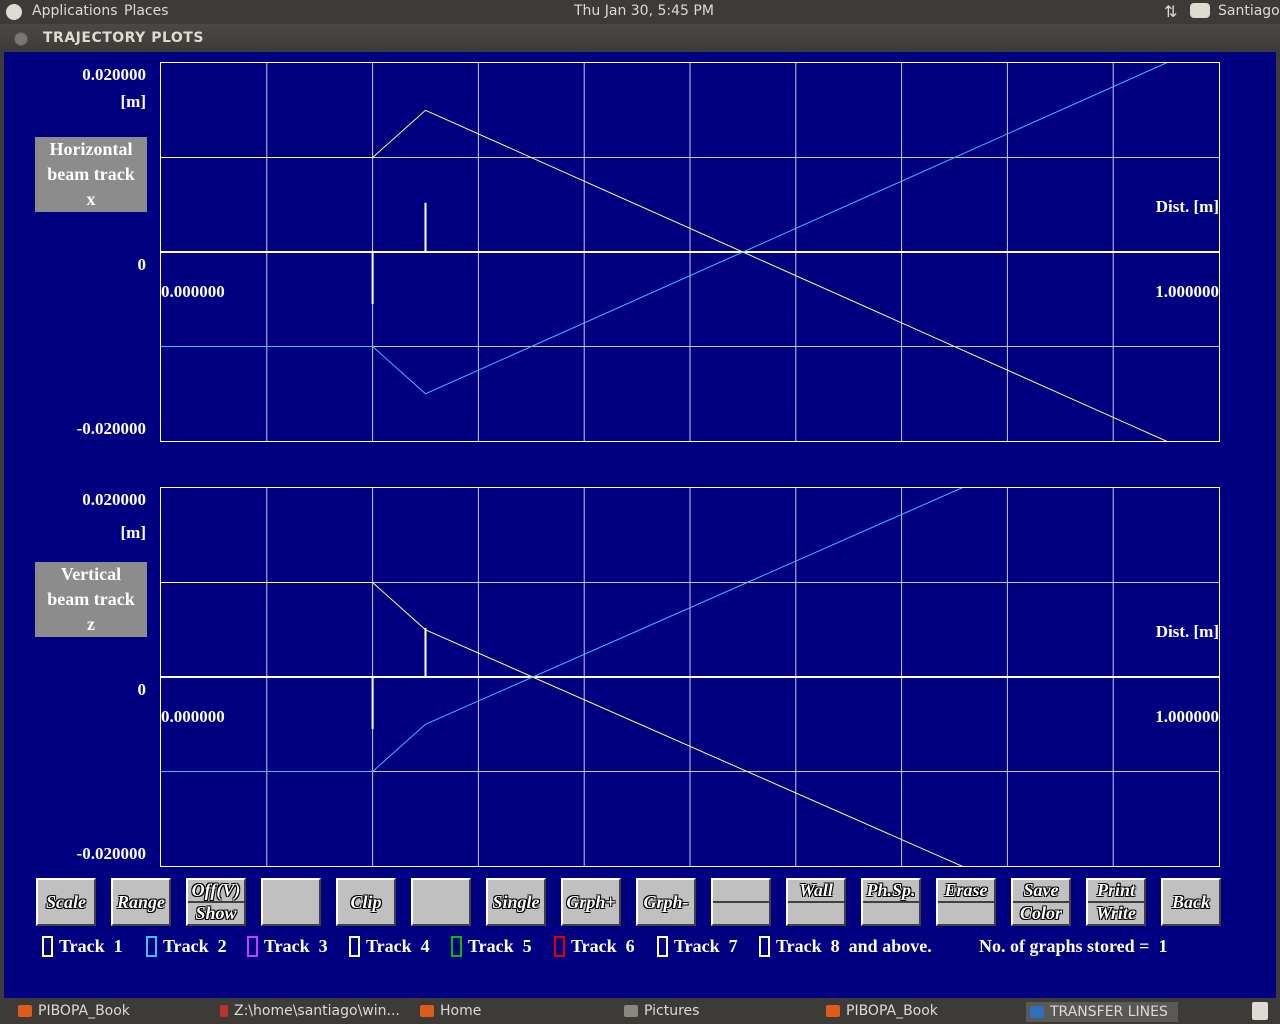 This screenshot has height=1024, width=1280. Describe the element at coordinates (799, 946) in the screenshot. I see `track-8-label: Track` at that location.